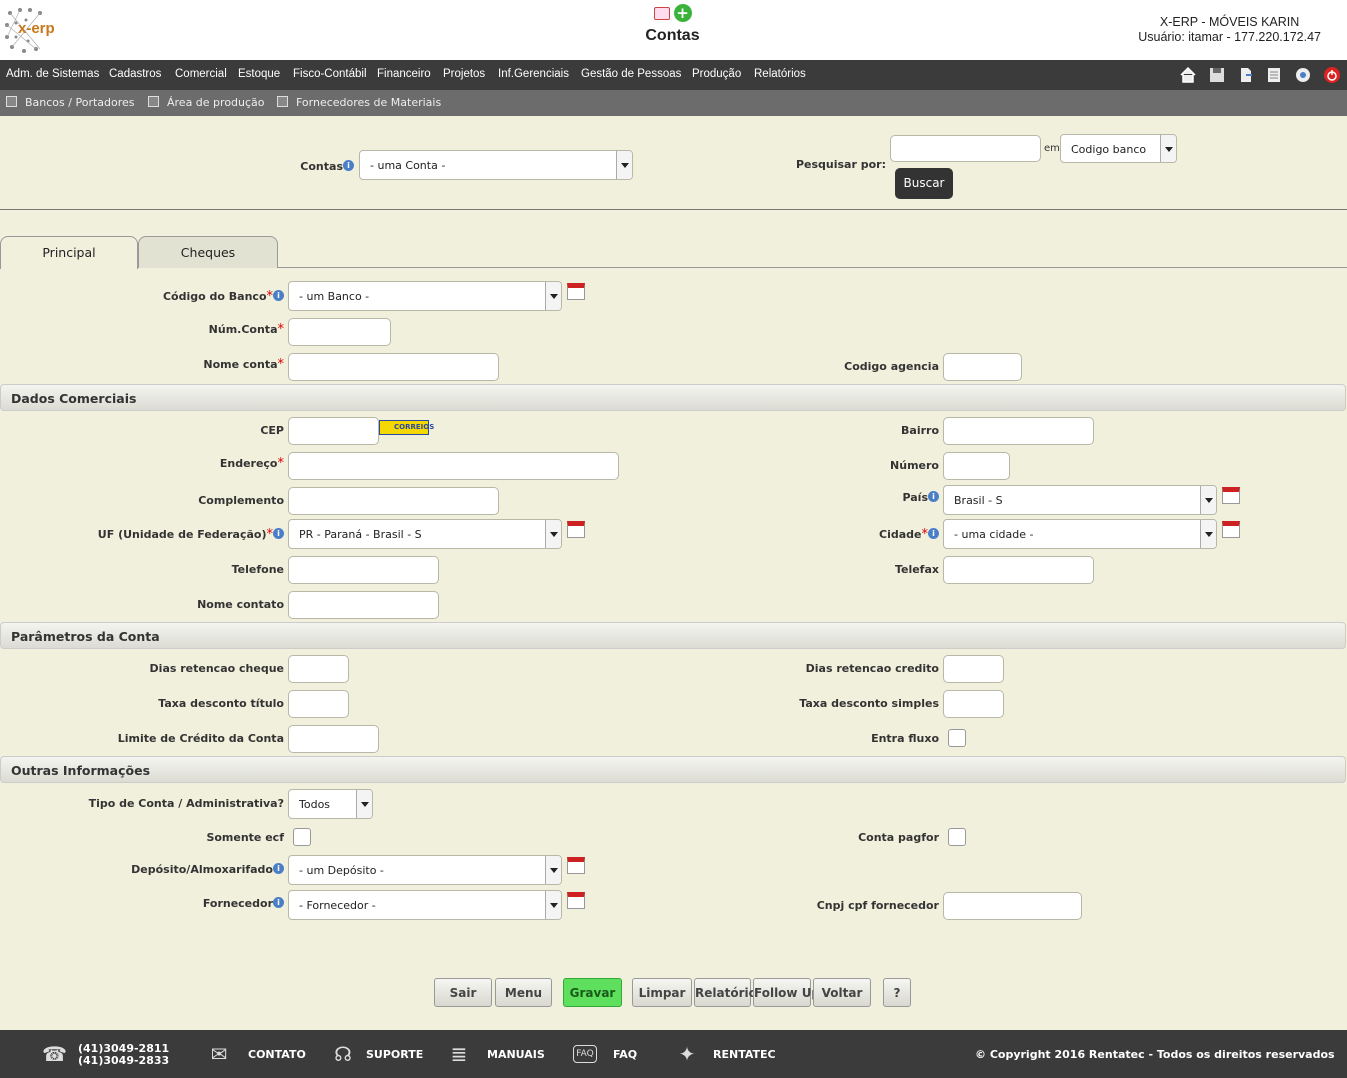 This screenshot has width=1347, height=1078. What do you see at coordinates (393, 367) in the screenshot?
I see `nome-conta-input` at bounding box center [393, 367].